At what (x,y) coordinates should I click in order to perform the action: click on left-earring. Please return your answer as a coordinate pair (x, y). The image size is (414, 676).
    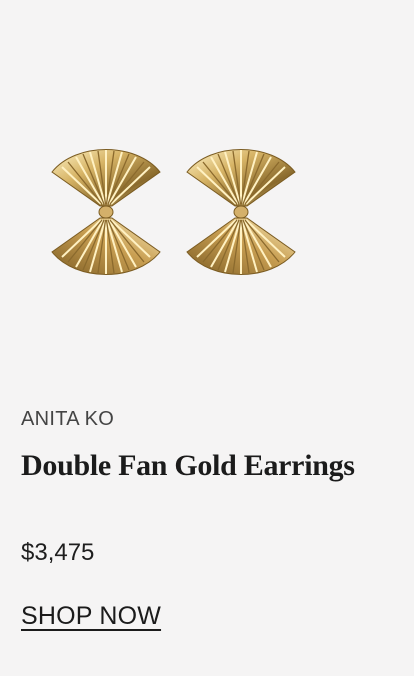
    Looking at the image, I should click on (106, 212).